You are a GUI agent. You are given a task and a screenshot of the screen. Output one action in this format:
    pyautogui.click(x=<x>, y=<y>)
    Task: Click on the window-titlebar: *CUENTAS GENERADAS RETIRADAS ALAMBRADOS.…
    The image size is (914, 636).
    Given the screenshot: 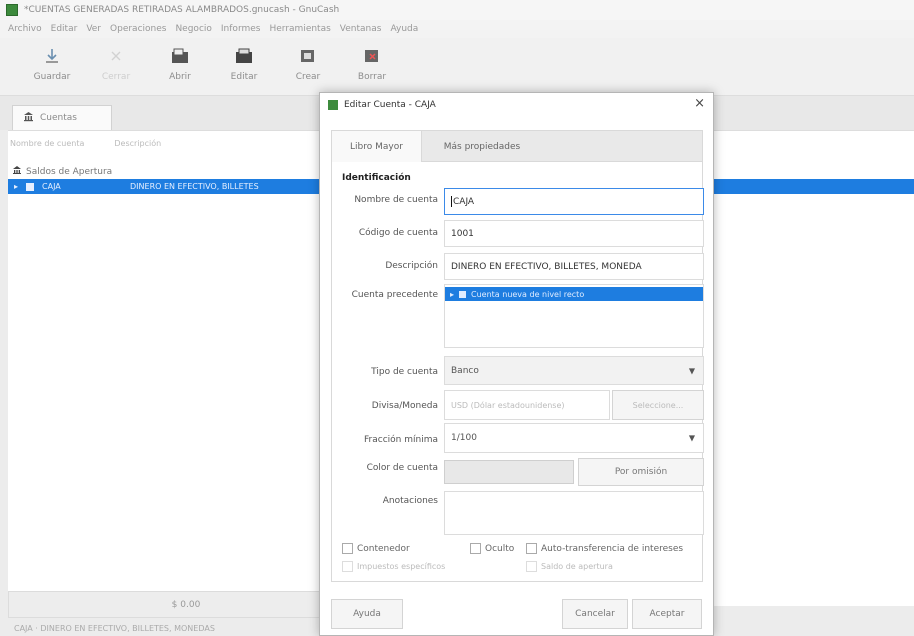 What is the action you would take?
    pyautogui.click(x=457, y=10)
    